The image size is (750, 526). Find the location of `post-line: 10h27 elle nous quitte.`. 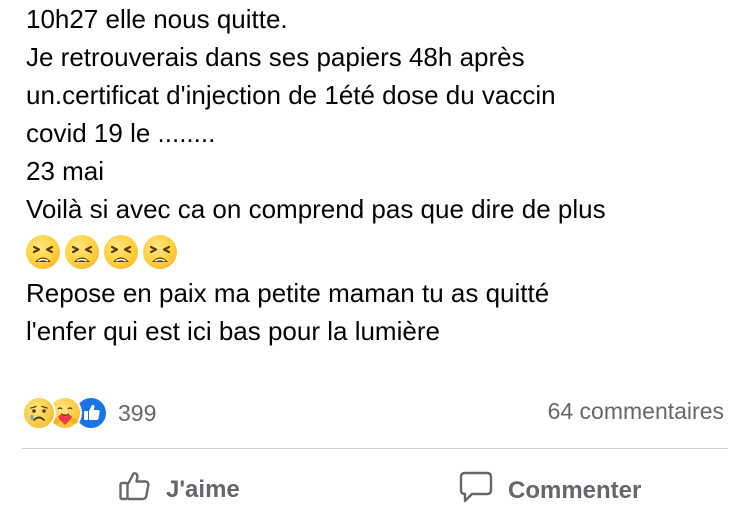

post-line: 10h27 elle nous quitte. is located at coordinates (157, 19).